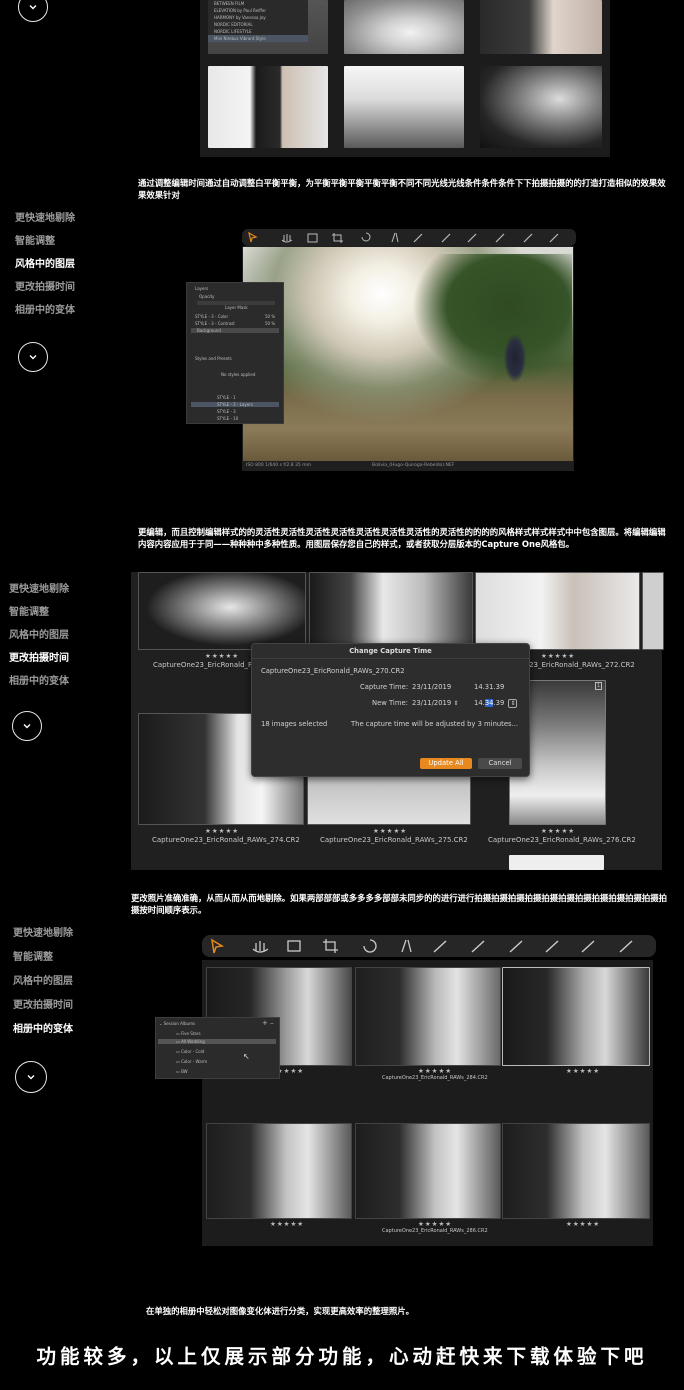 The width and height of the screenshot is (684, 1390). I want to click on menu-item: ELEVATION by Paul Reiffer, so click(258, 10).